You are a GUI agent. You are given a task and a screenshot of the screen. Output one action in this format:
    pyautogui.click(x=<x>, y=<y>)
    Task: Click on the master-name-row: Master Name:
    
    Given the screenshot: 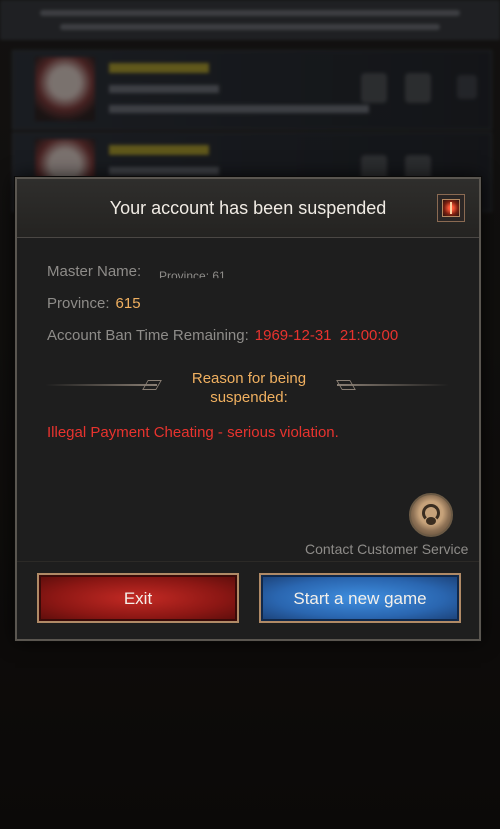 What is the action you would take?
    pyautogui.click(x=94, y=271)
    